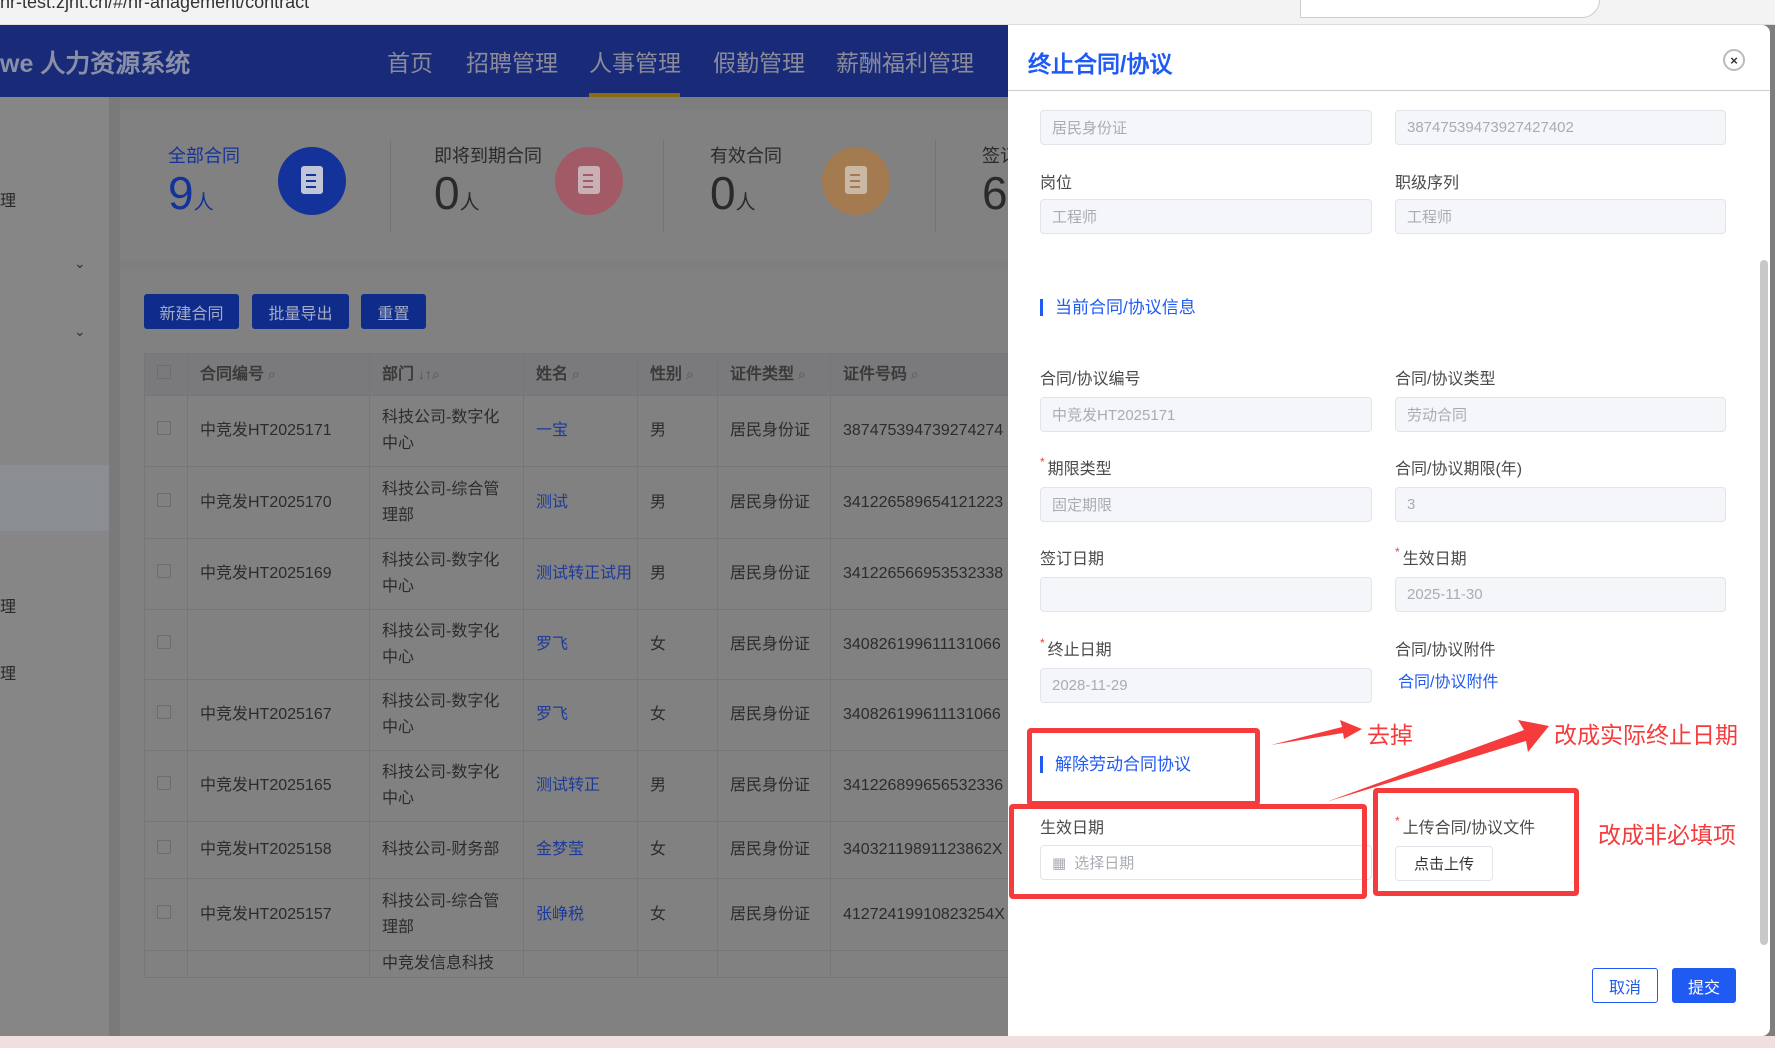  I want to click on annotation-remove: 去掉, so click(1390, 735).